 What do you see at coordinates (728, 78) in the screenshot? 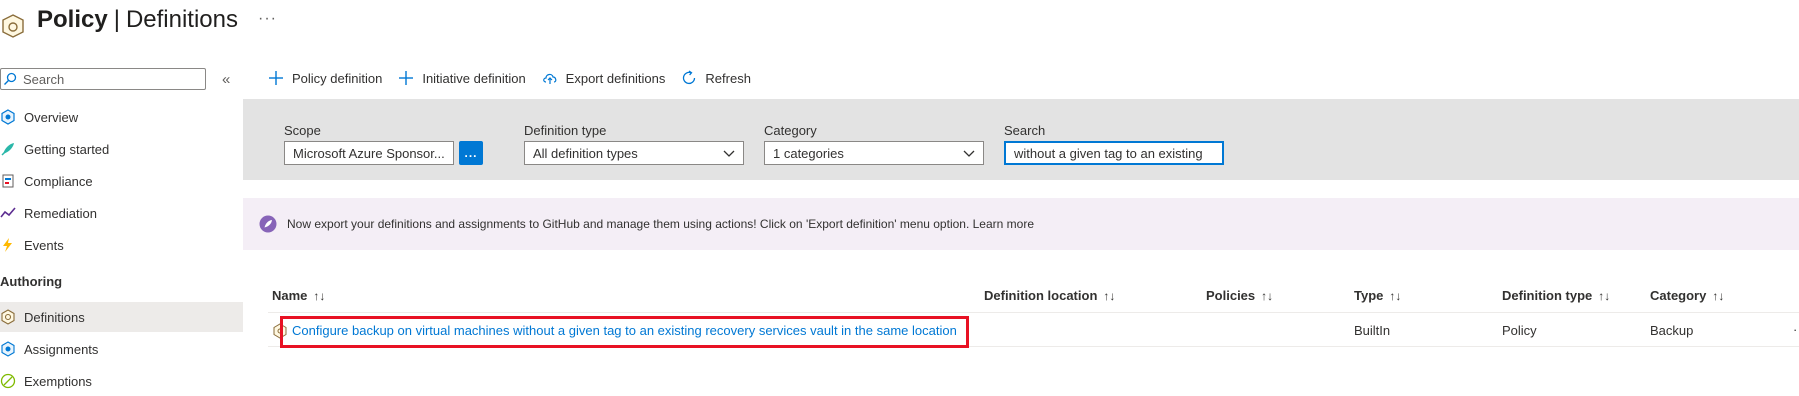
I see `refresh-label: Refresh` at bounding box center [728, 78].